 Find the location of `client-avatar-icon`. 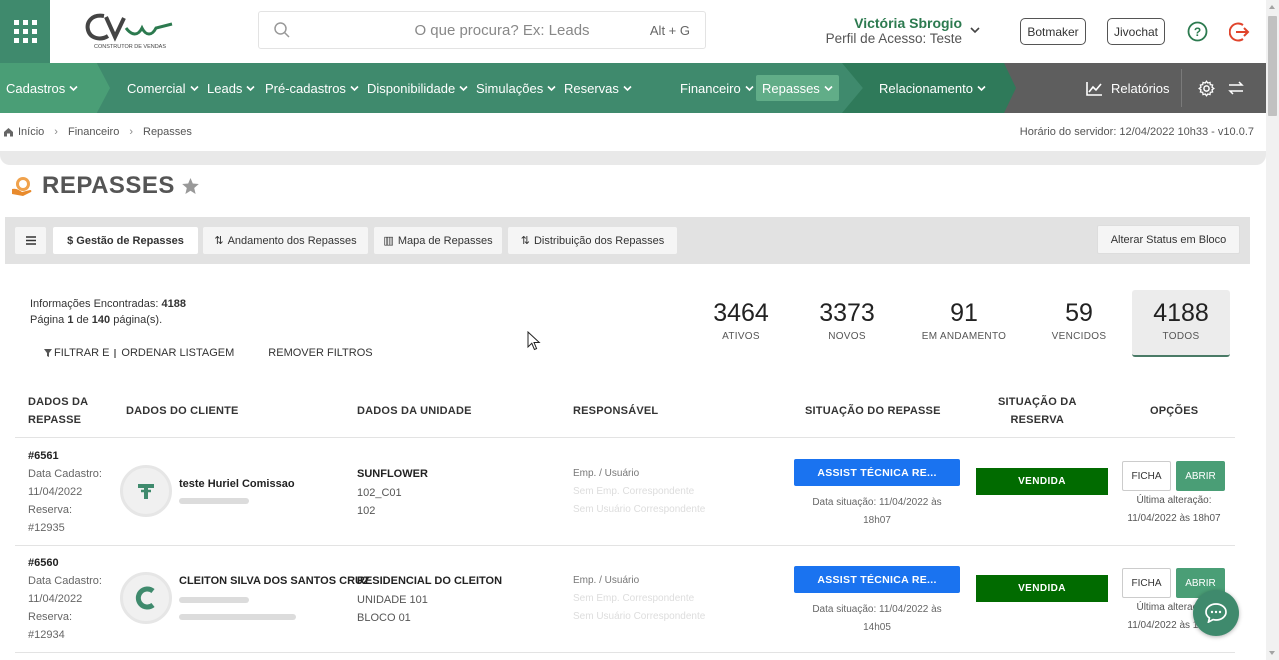

client-avatar-icon is located at coordinates (145, 598).